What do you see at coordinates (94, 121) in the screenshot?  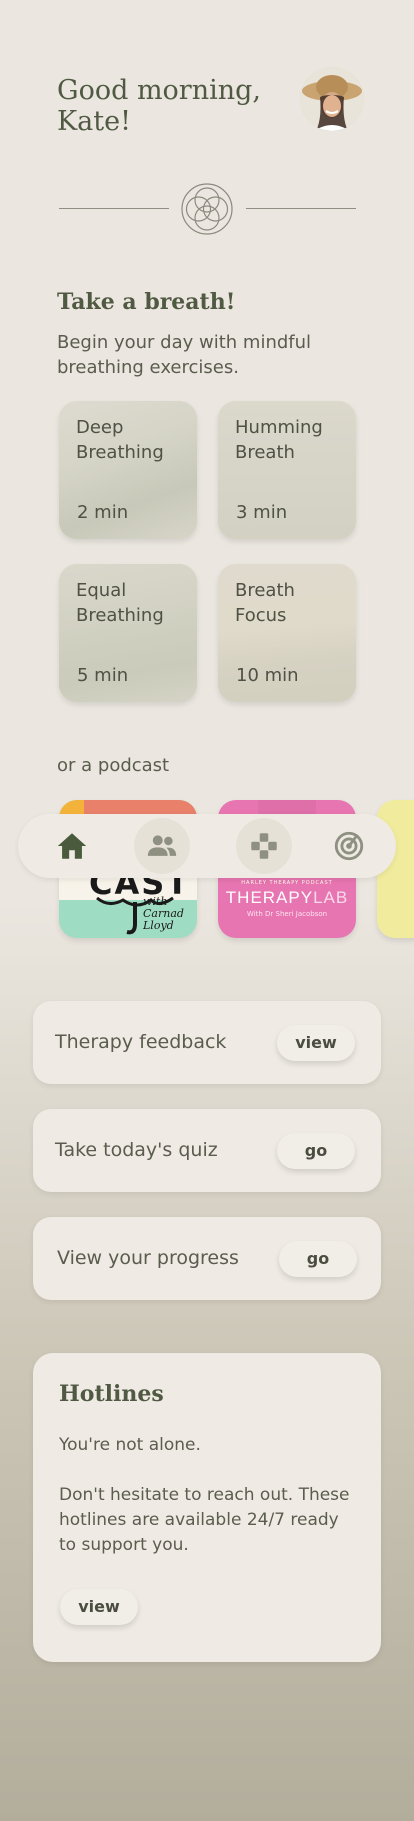 I see `greeting-line-2: Kate!` at bounding box center [94, 121].